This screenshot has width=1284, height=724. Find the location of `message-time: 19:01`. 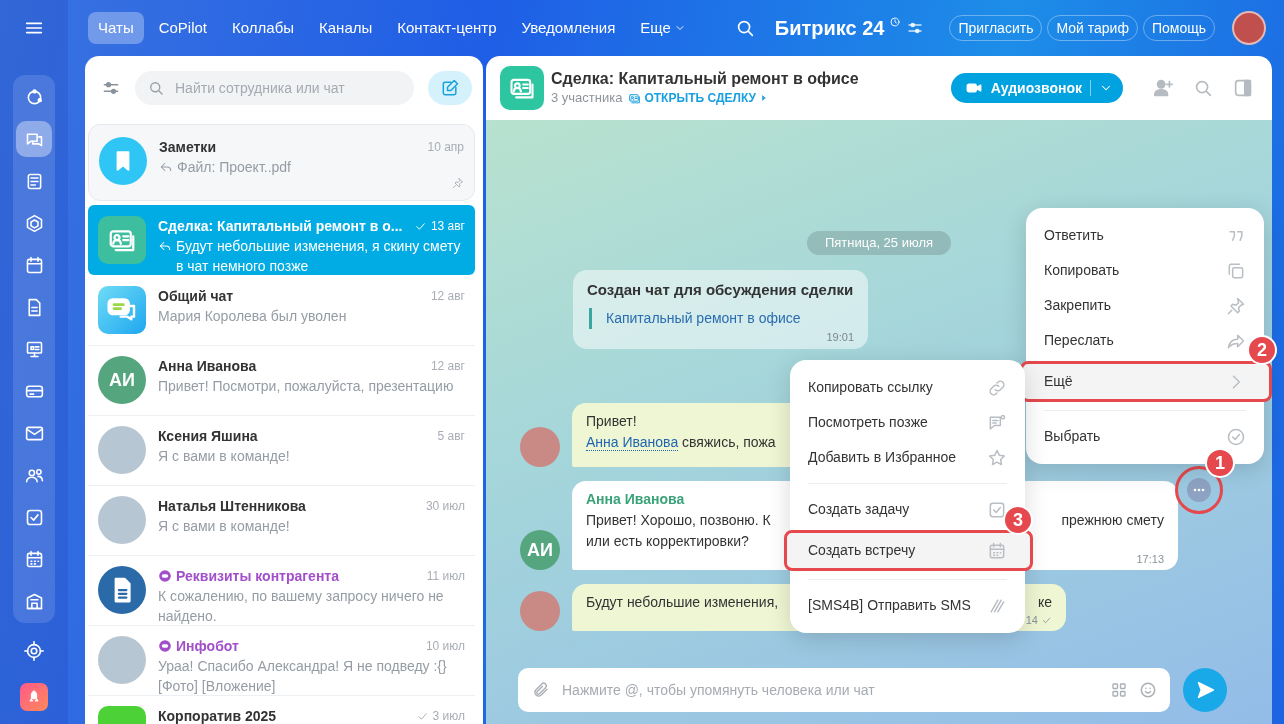

message-time: 19:01 is located at coordinates (839, 337).